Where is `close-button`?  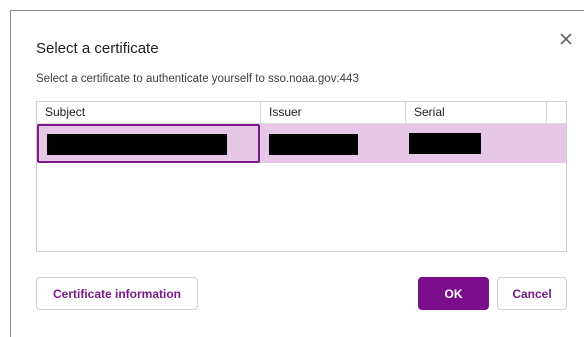 close-button is located at coordinates (566, 39).